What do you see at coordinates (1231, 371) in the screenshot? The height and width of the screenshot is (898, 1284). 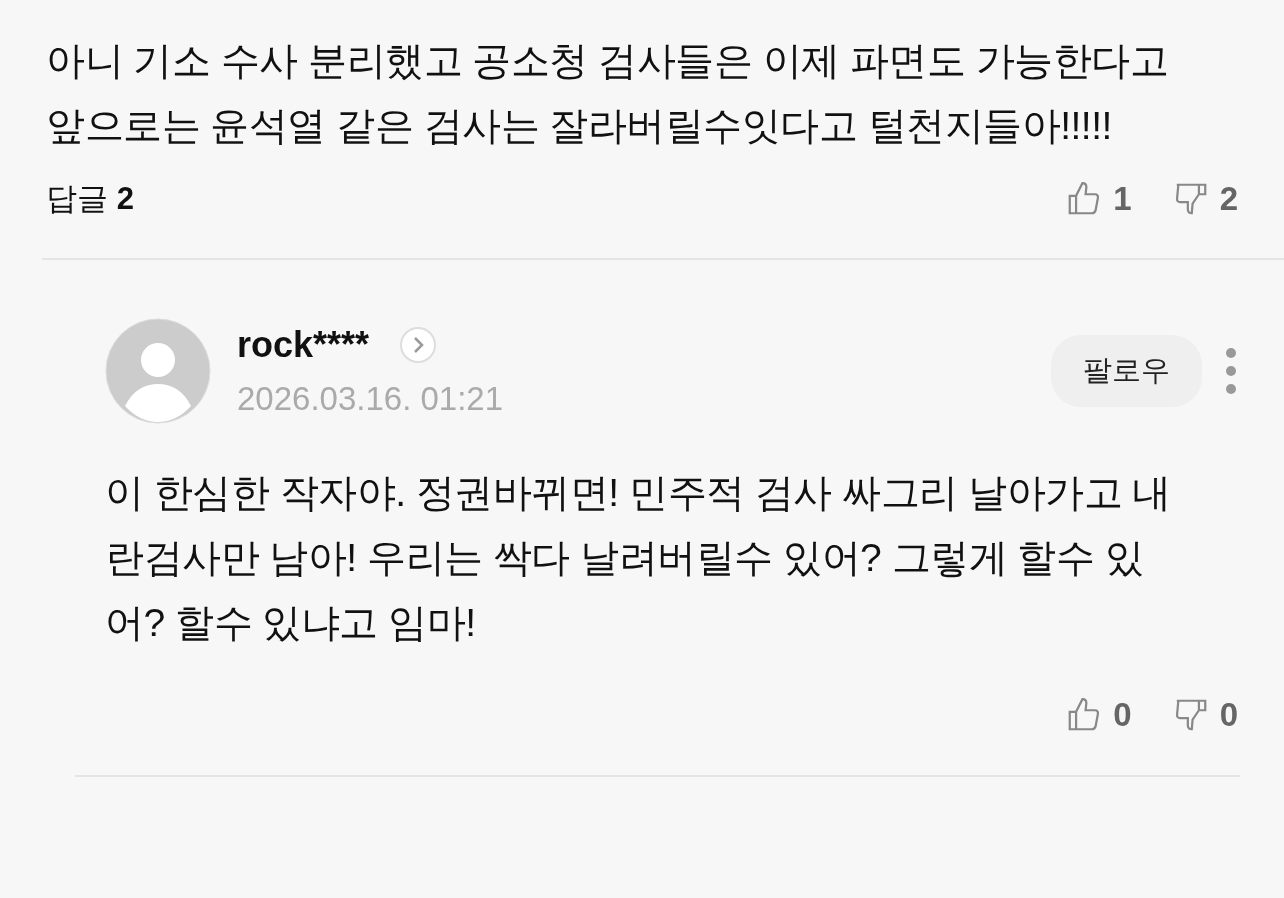 I see `more-icon` at bounding box center [1231, 371].